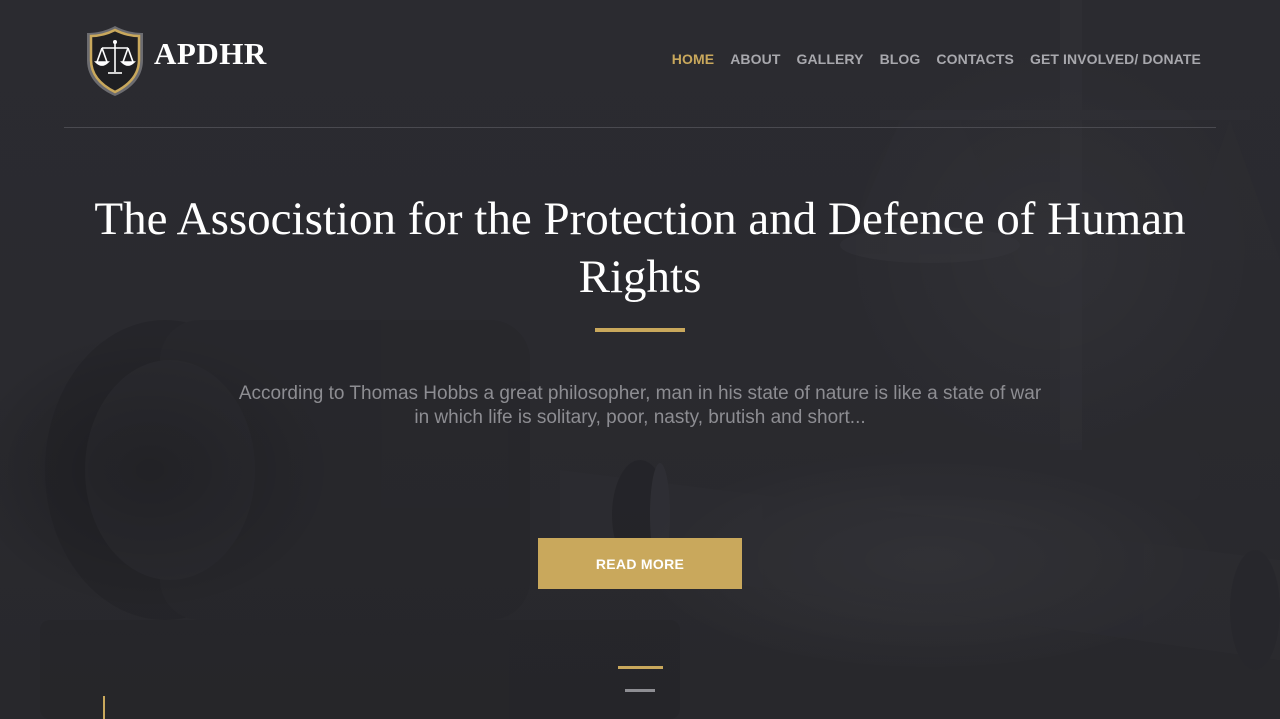  What do you see at coordinates (755, 59) in the screenshot?
I see `nav-item-about: ABOUT` at bounding box center [755, 59].